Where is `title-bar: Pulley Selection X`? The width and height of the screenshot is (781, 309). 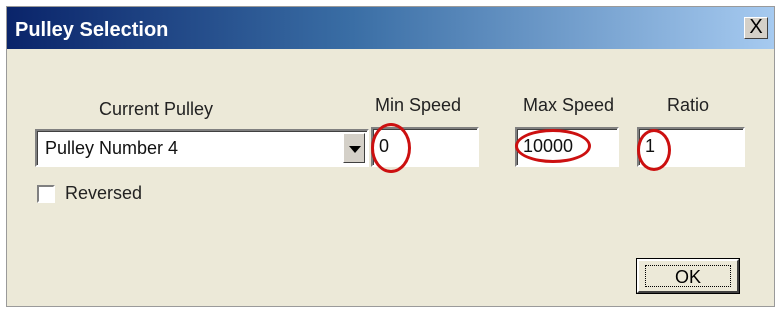
title-bar: Pulley Selection X is located at coordinates (390, 28).